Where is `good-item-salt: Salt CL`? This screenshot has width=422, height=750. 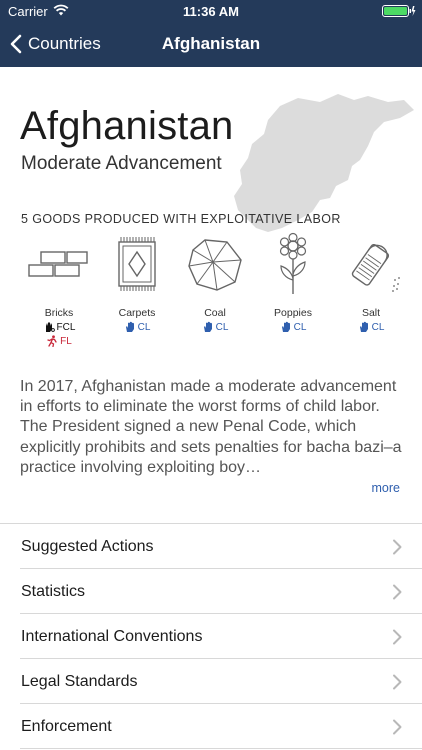 good-item-salt: Salt CL is located at coordinates (371, 282).